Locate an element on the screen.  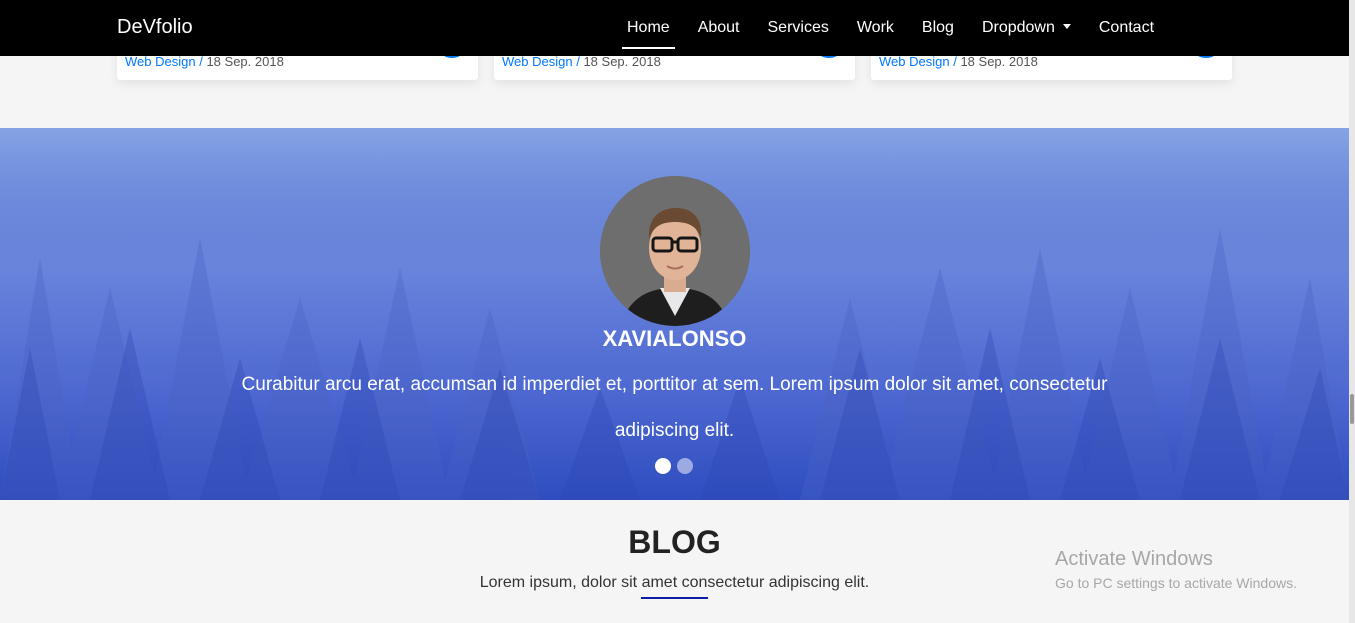
person-portrait is located at coordinates (675, 251).